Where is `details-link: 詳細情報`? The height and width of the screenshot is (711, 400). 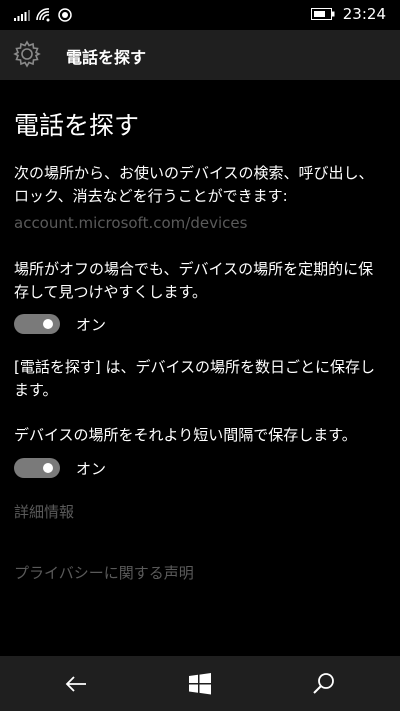 details-link: 詳細情報 is located at coordinates (200, 512).